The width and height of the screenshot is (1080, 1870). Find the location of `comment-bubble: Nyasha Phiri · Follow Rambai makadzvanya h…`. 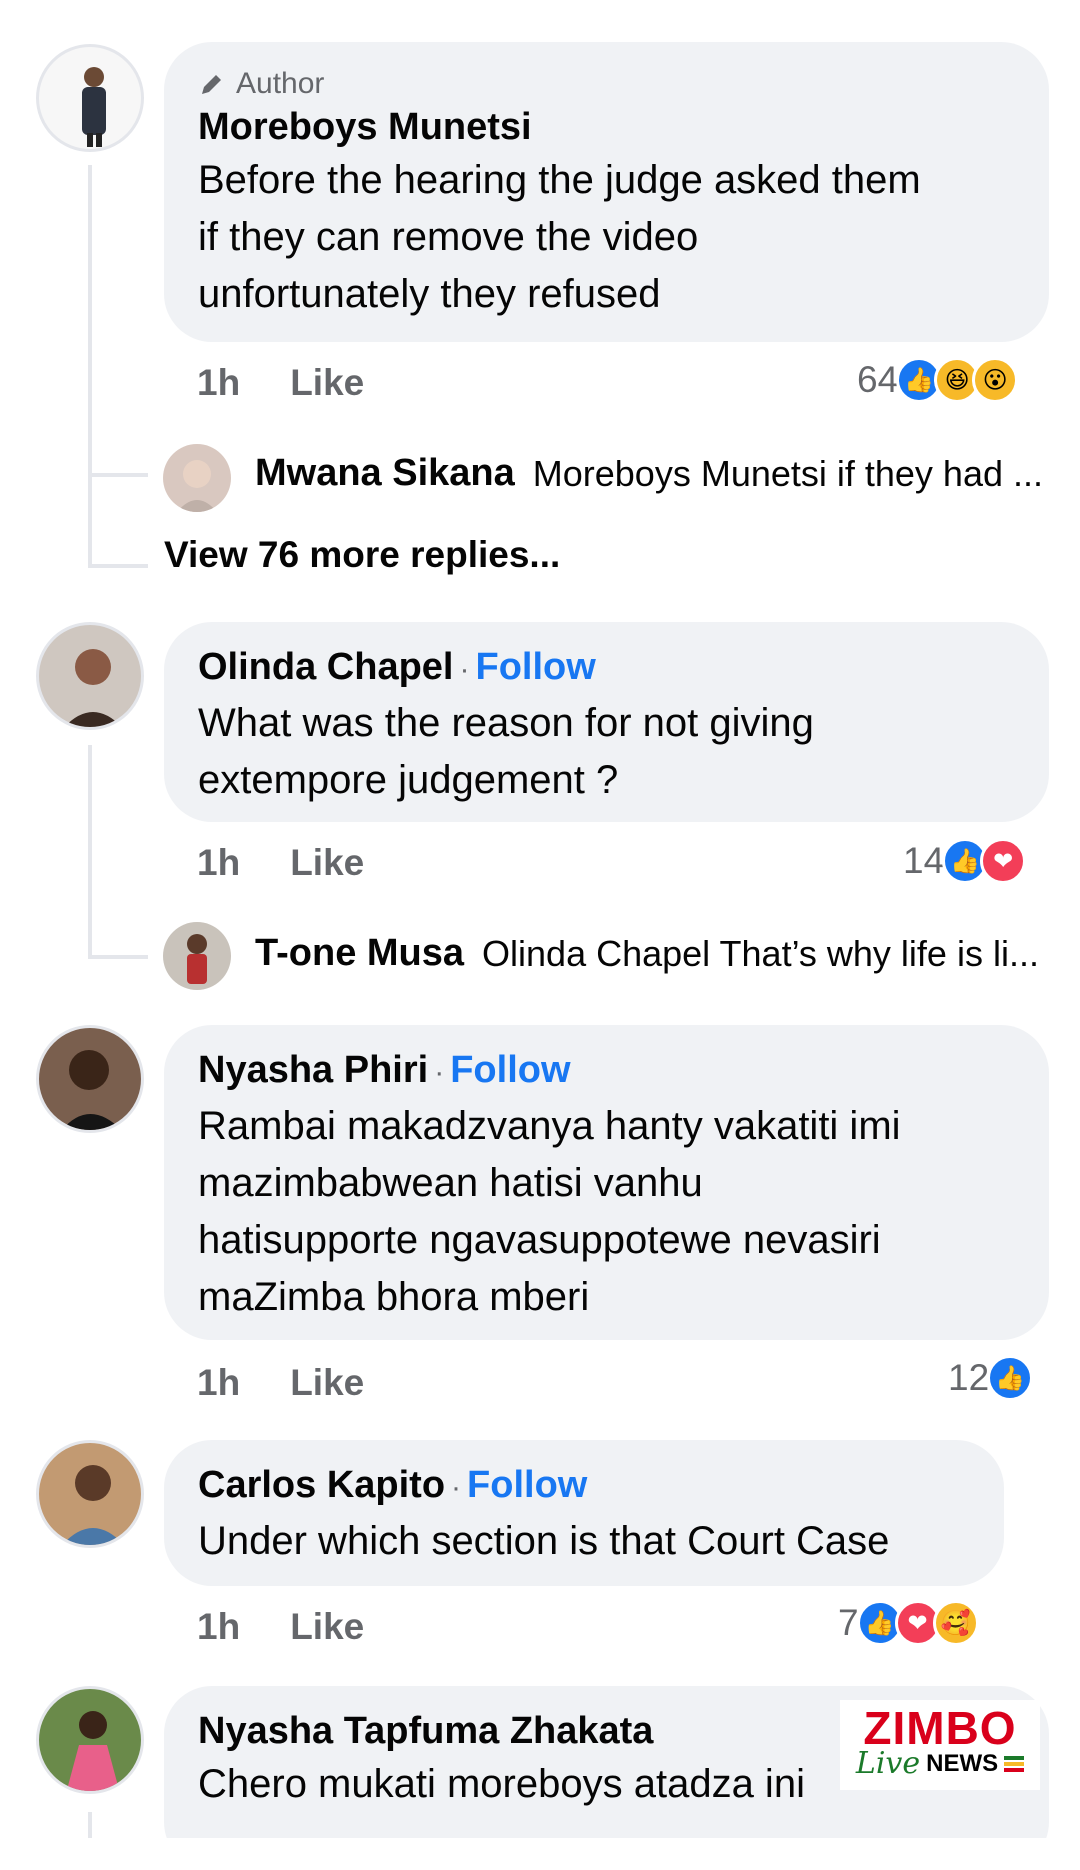

comment-bubble: Nyasha Phiri · Follow Rambai makadzvanya h… is located at coordinates (606, 1182).